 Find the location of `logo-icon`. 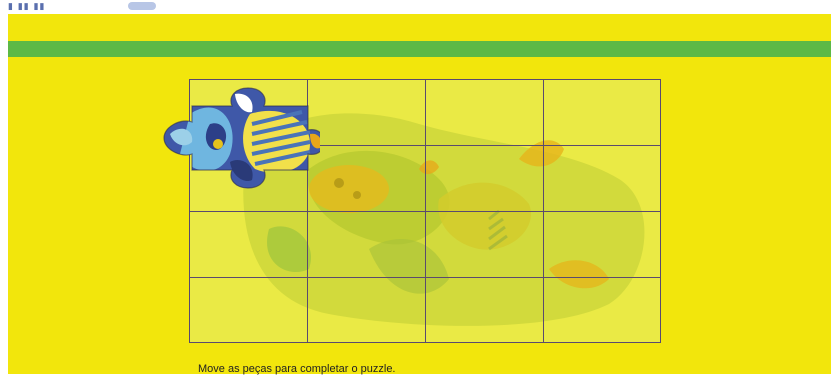

logo-icon is located at coordinates (142, 6).